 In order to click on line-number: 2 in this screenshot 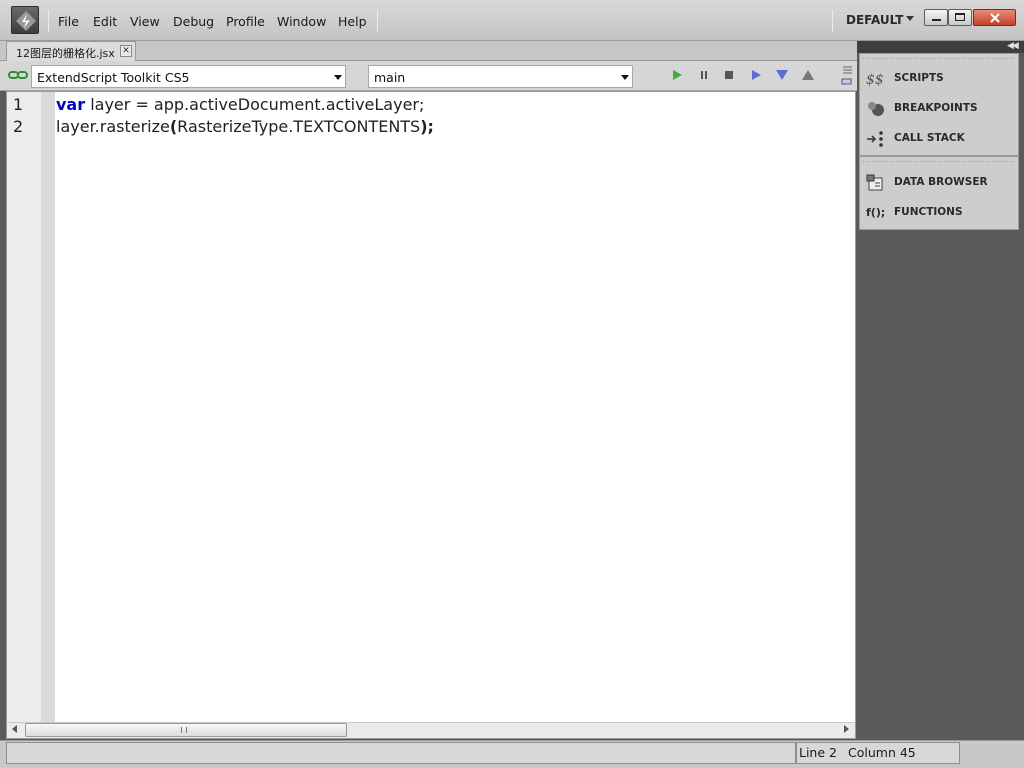, I will do `click(18, 126)`.